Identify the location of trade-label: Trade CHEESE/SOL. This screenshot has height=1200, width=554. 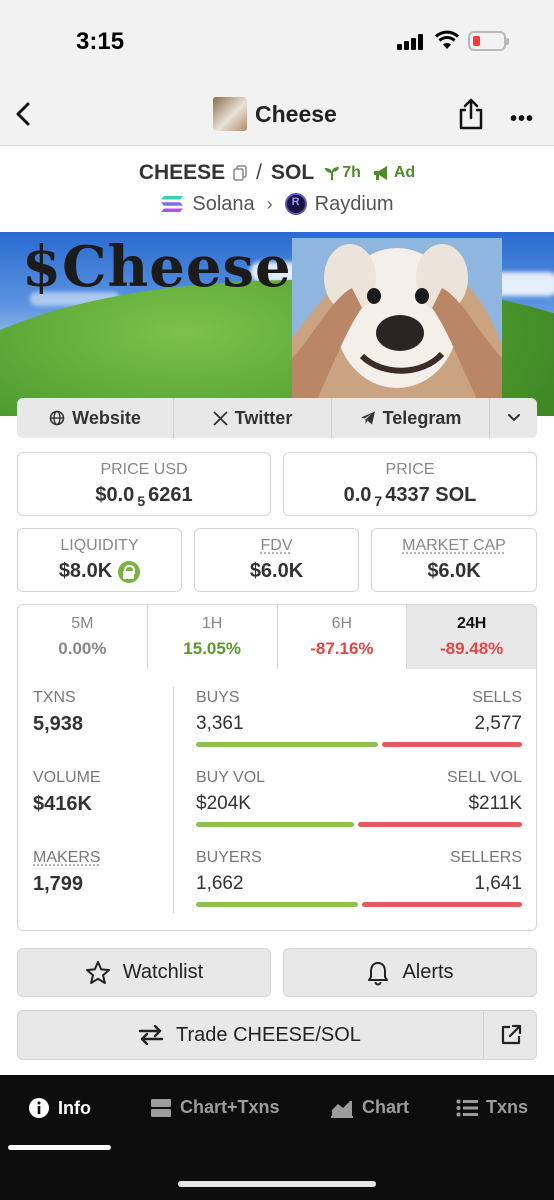
(268, 1034).